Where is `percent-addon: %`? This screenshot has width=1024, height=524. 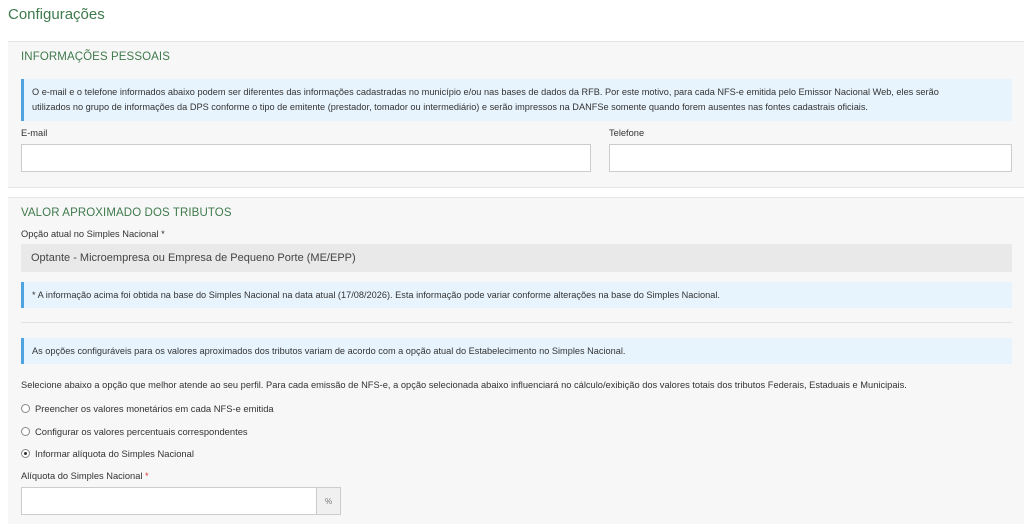 percent-addon: % is located at coordinates (329, 501).